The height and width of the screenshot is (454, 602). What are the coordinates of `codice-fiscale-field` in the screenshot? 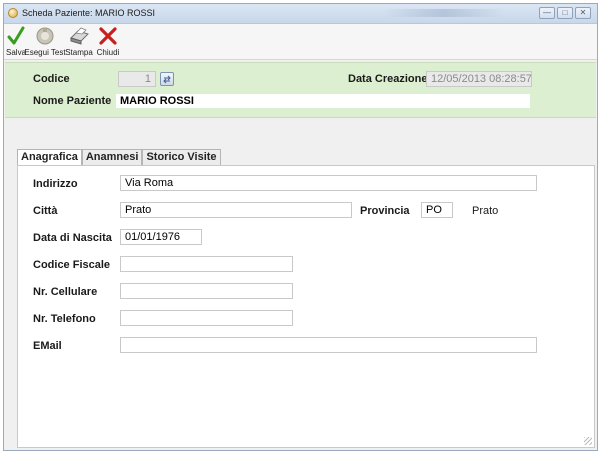 It's located at (206, 264).